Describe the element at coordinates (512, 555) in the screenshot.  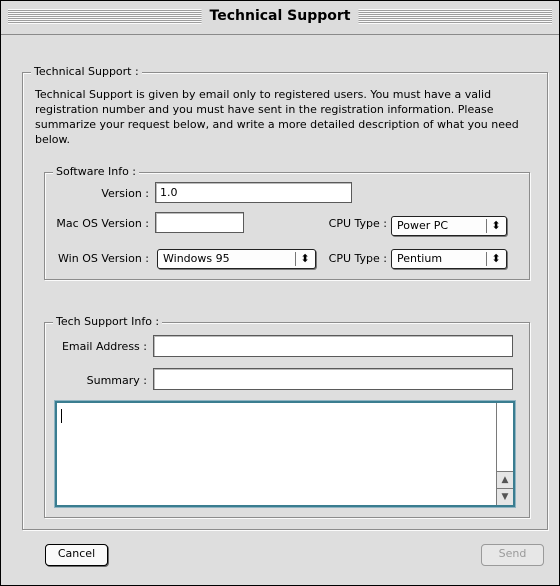
I see `send-button: Send` at that location.